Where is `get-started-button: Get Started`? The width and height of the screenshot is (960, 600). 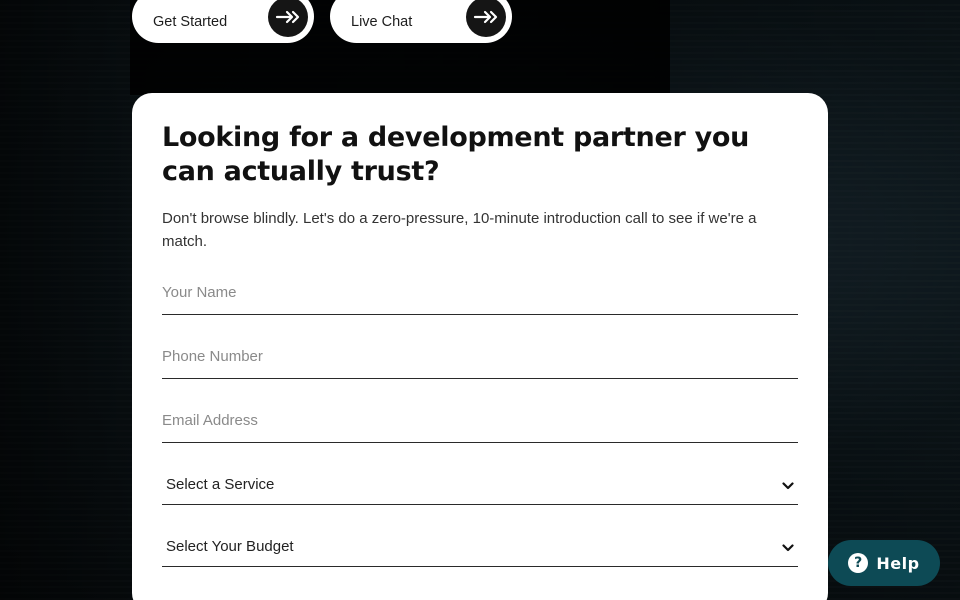
get-started-button: Get Started is located at coordinates (223, 21).